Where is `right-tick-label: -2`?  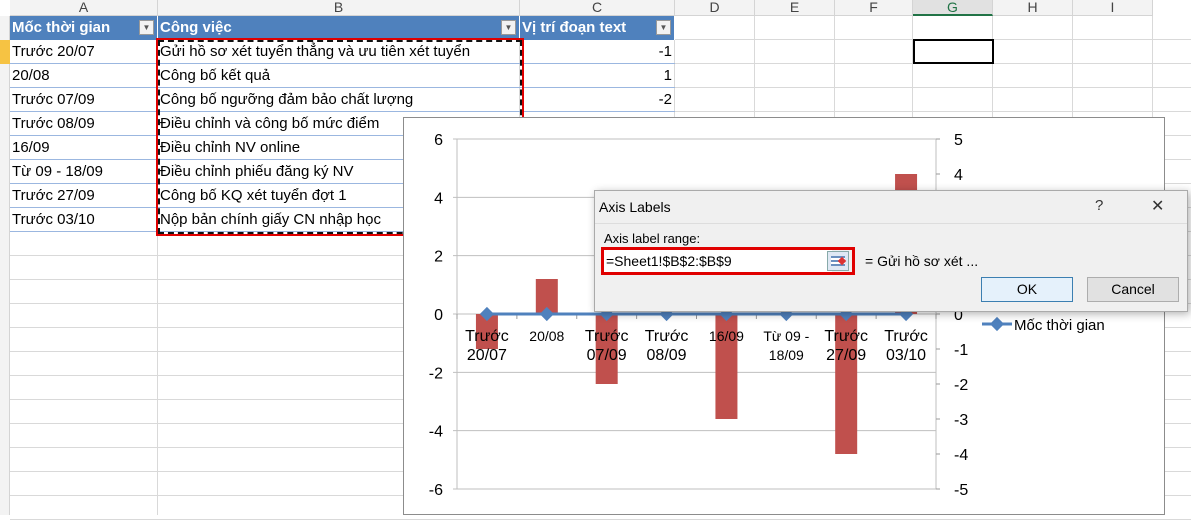 right-tick-label: -2 is located at coordinates (961, 385).